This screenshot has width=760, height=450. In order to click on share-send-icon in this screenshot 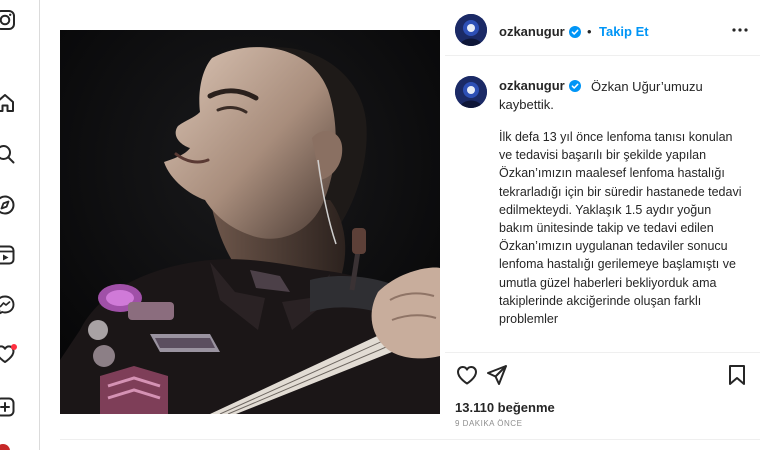, I will do `click(497, 375)`.